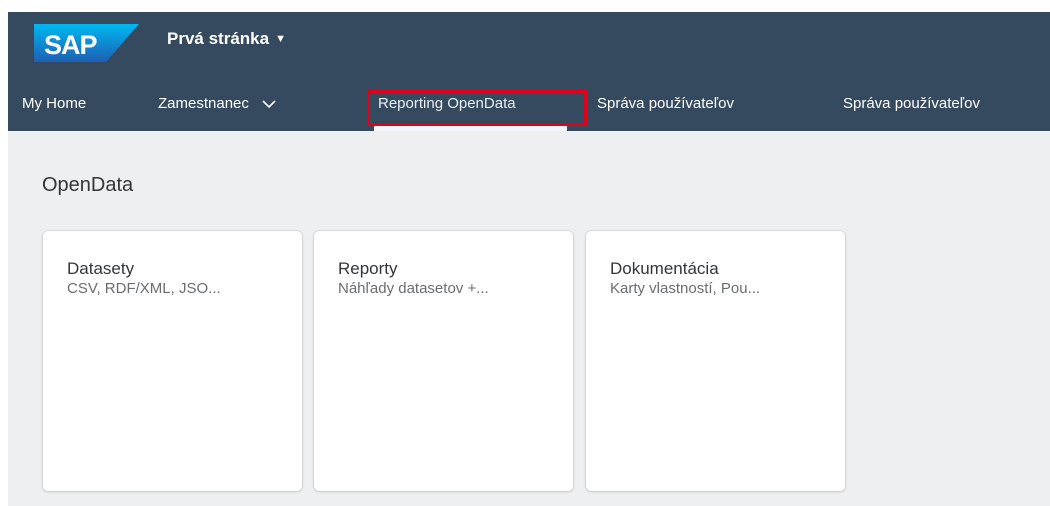 The height and width of the screenshot is (506, 1050). I want to click on page-title-menu: Prvá stránka ▼, so click(226, 39).